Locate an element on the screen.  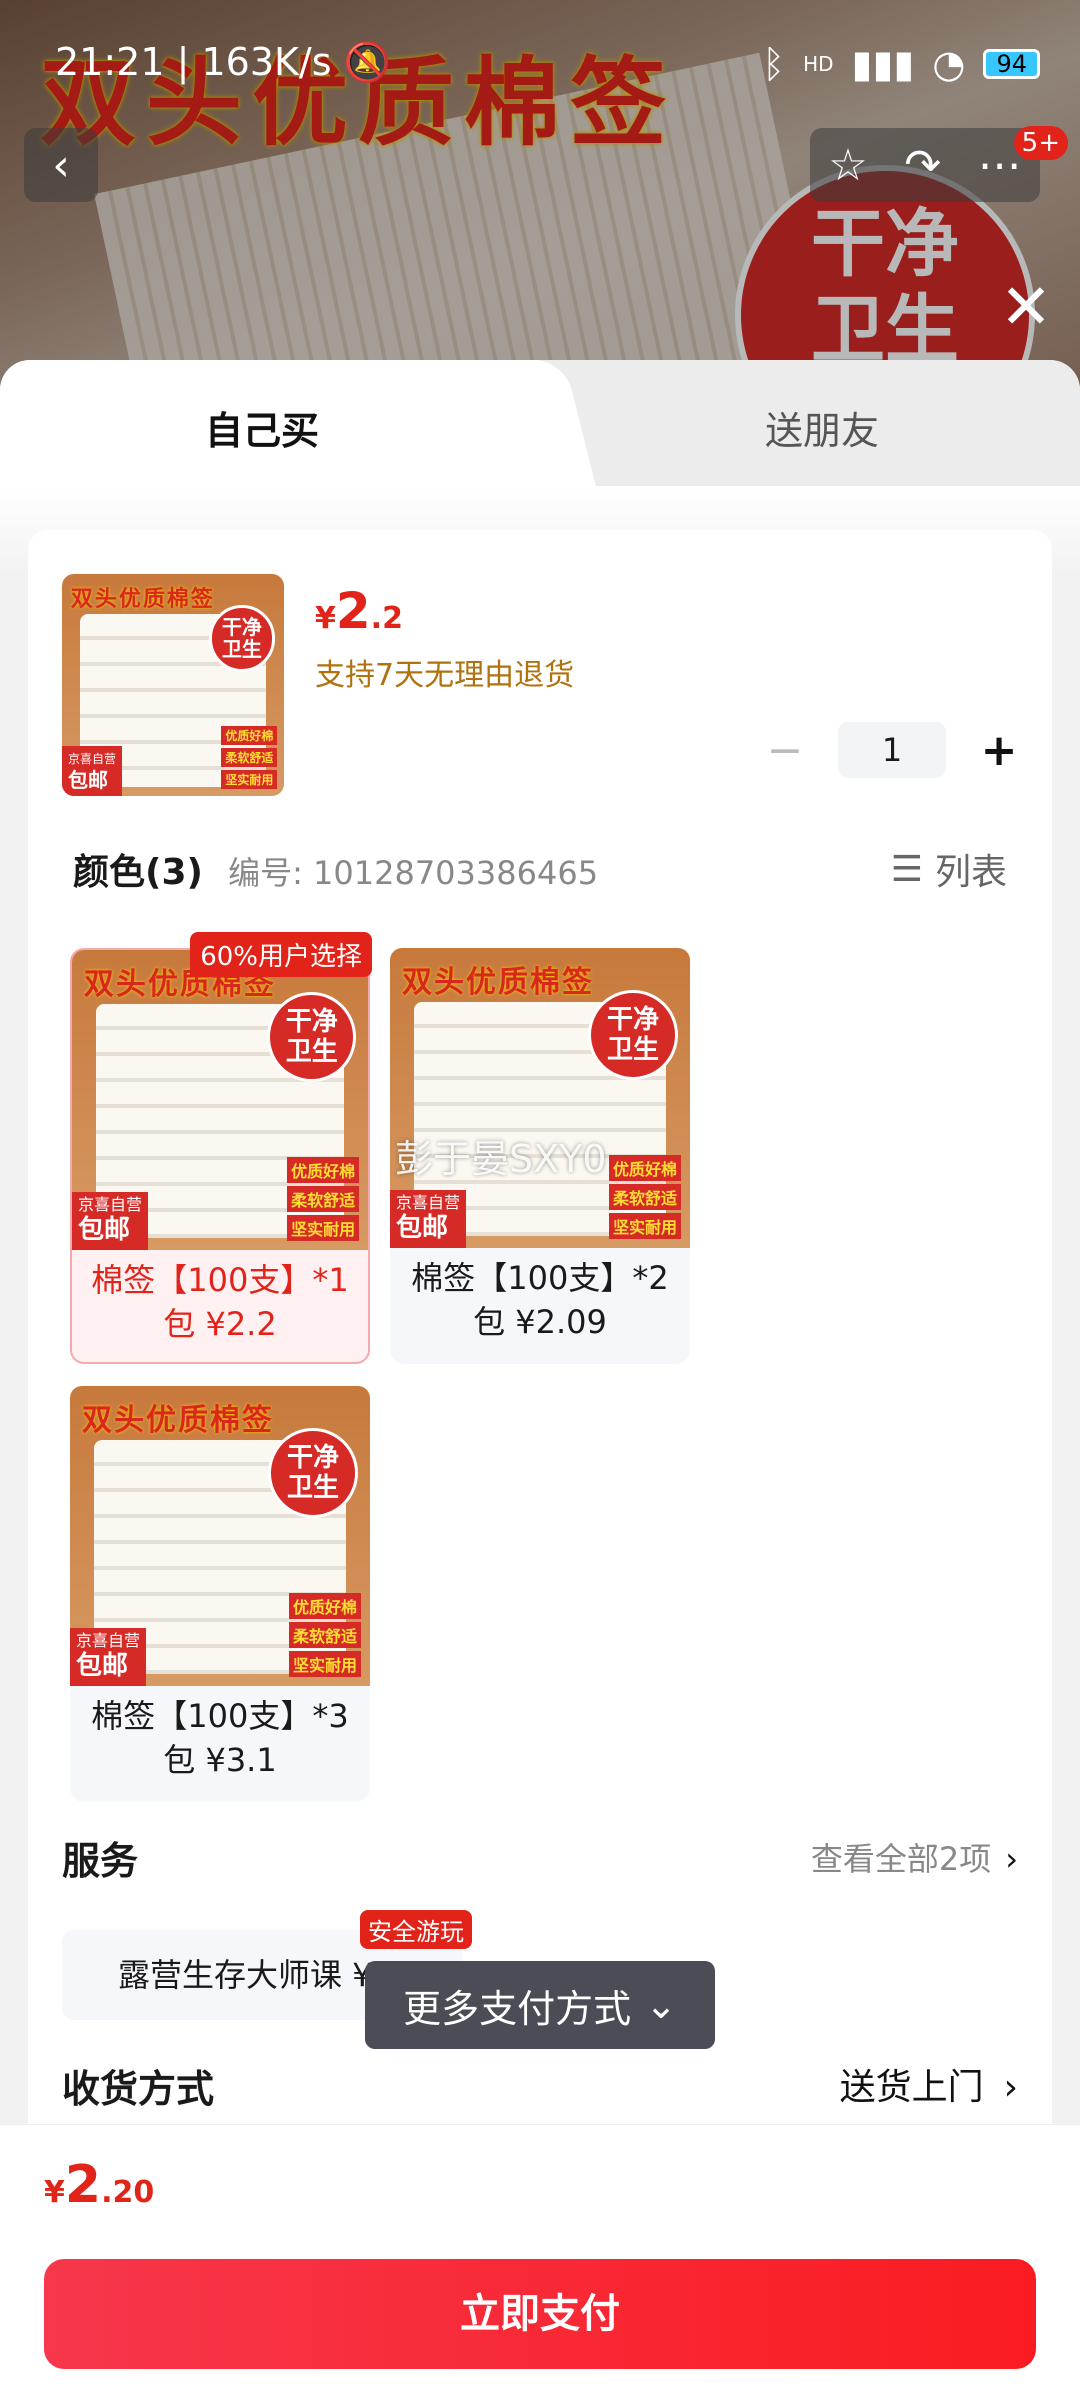
signal-icon: ▮▮▮ is located at coordinates (883, 64).